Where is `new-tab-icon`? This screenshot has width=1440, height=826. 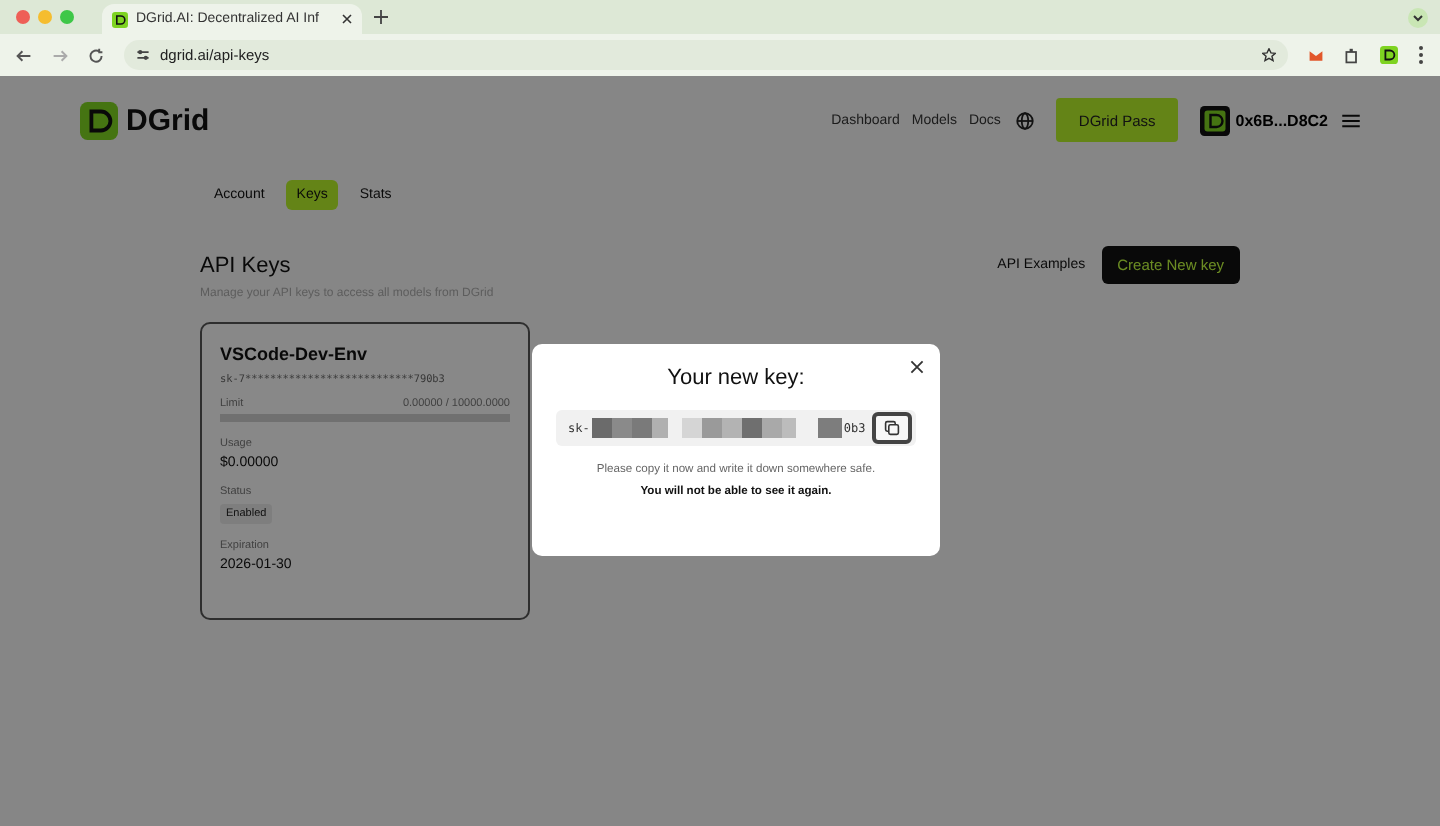 new-tab-icon is located at coordinates (381, 17).